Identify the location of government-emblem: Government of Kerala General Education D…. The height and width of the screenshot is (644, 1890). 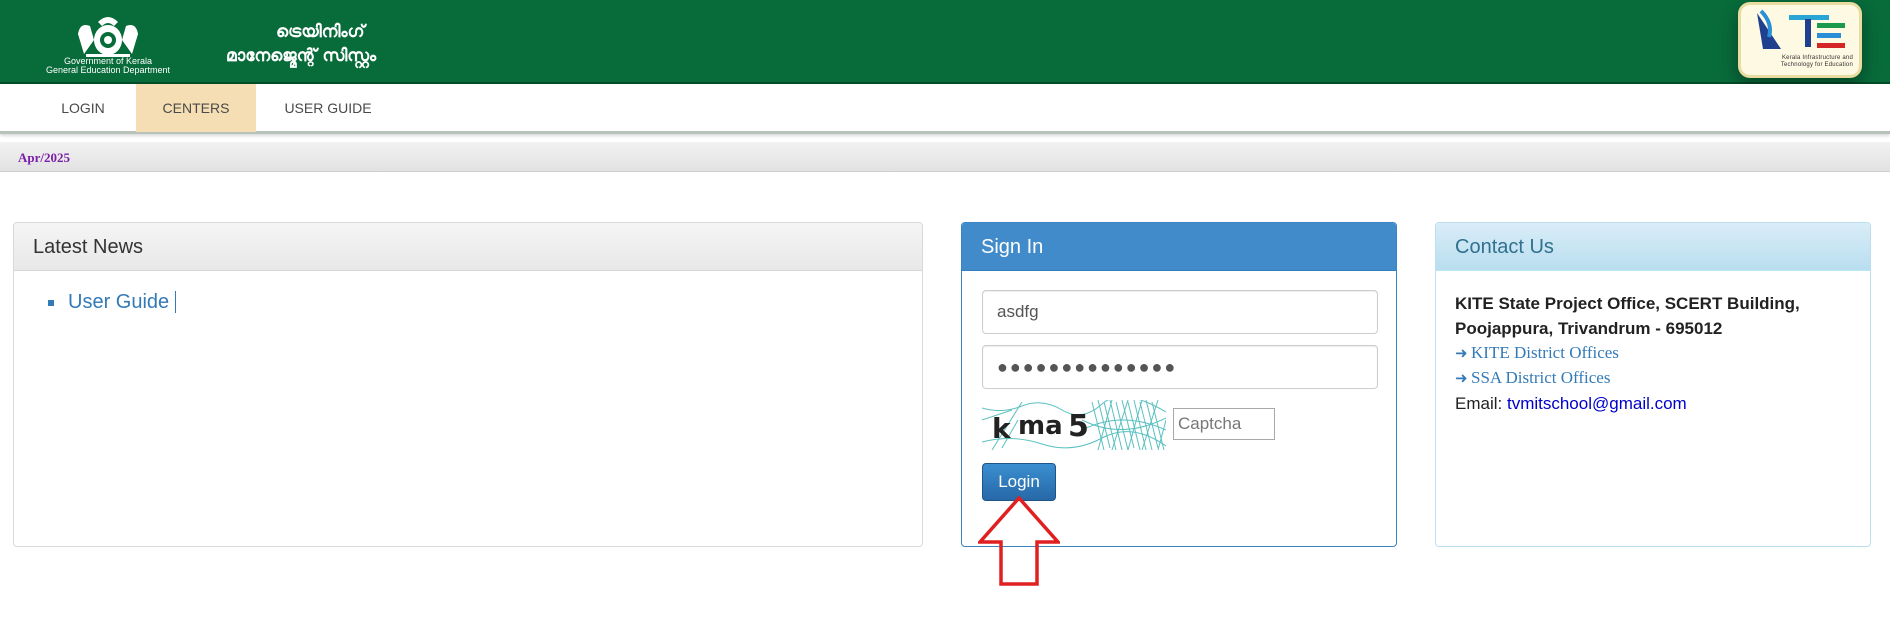
(108, 45).